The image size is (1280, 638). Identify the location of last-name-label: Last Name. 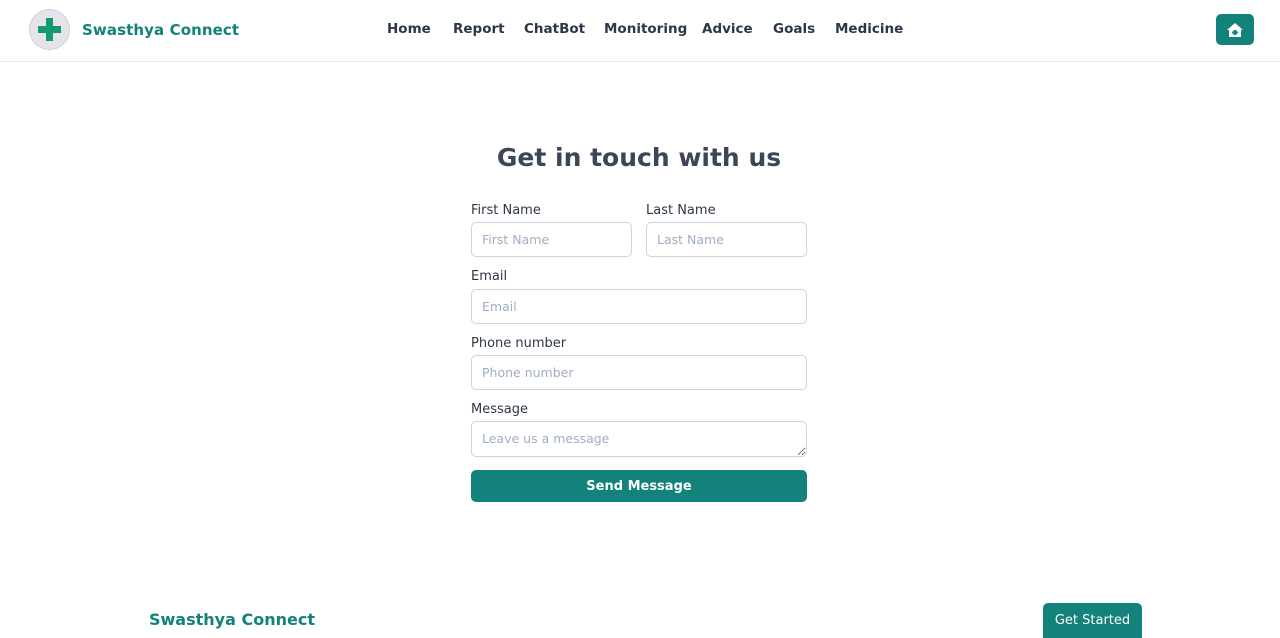
(681, 210).